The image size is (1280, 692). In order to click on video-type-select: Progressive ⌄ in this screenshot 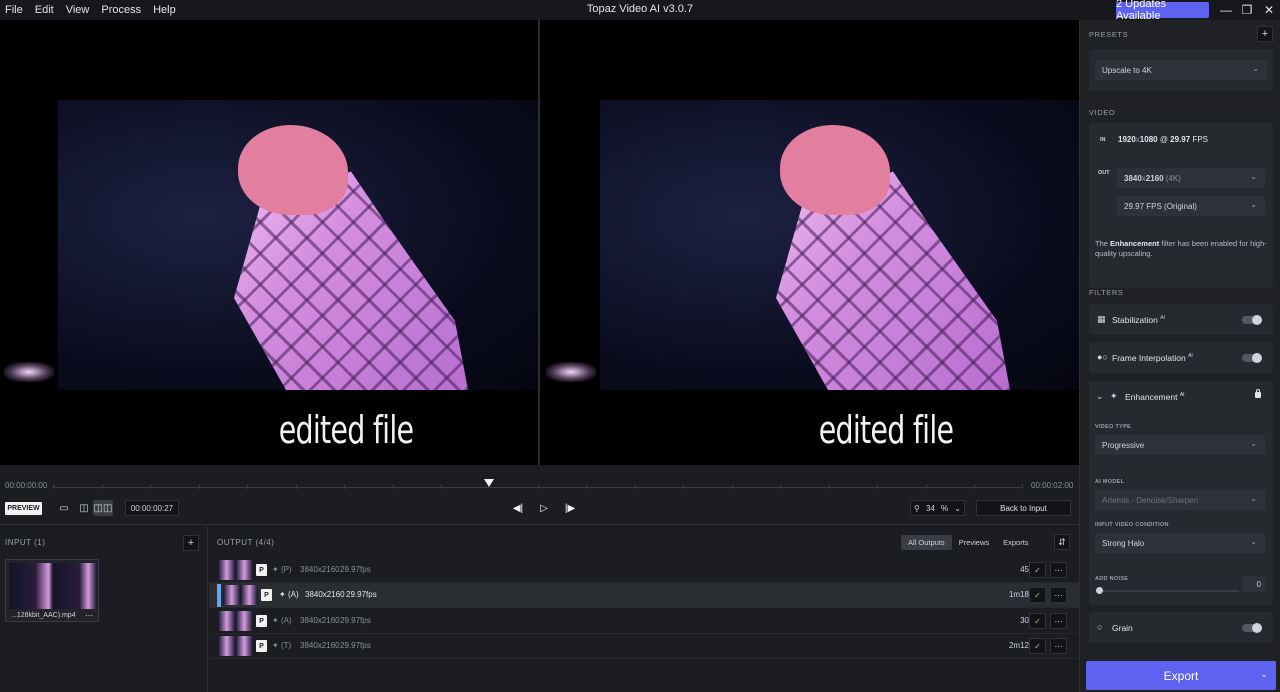, I will do `click(1180, 445)`.